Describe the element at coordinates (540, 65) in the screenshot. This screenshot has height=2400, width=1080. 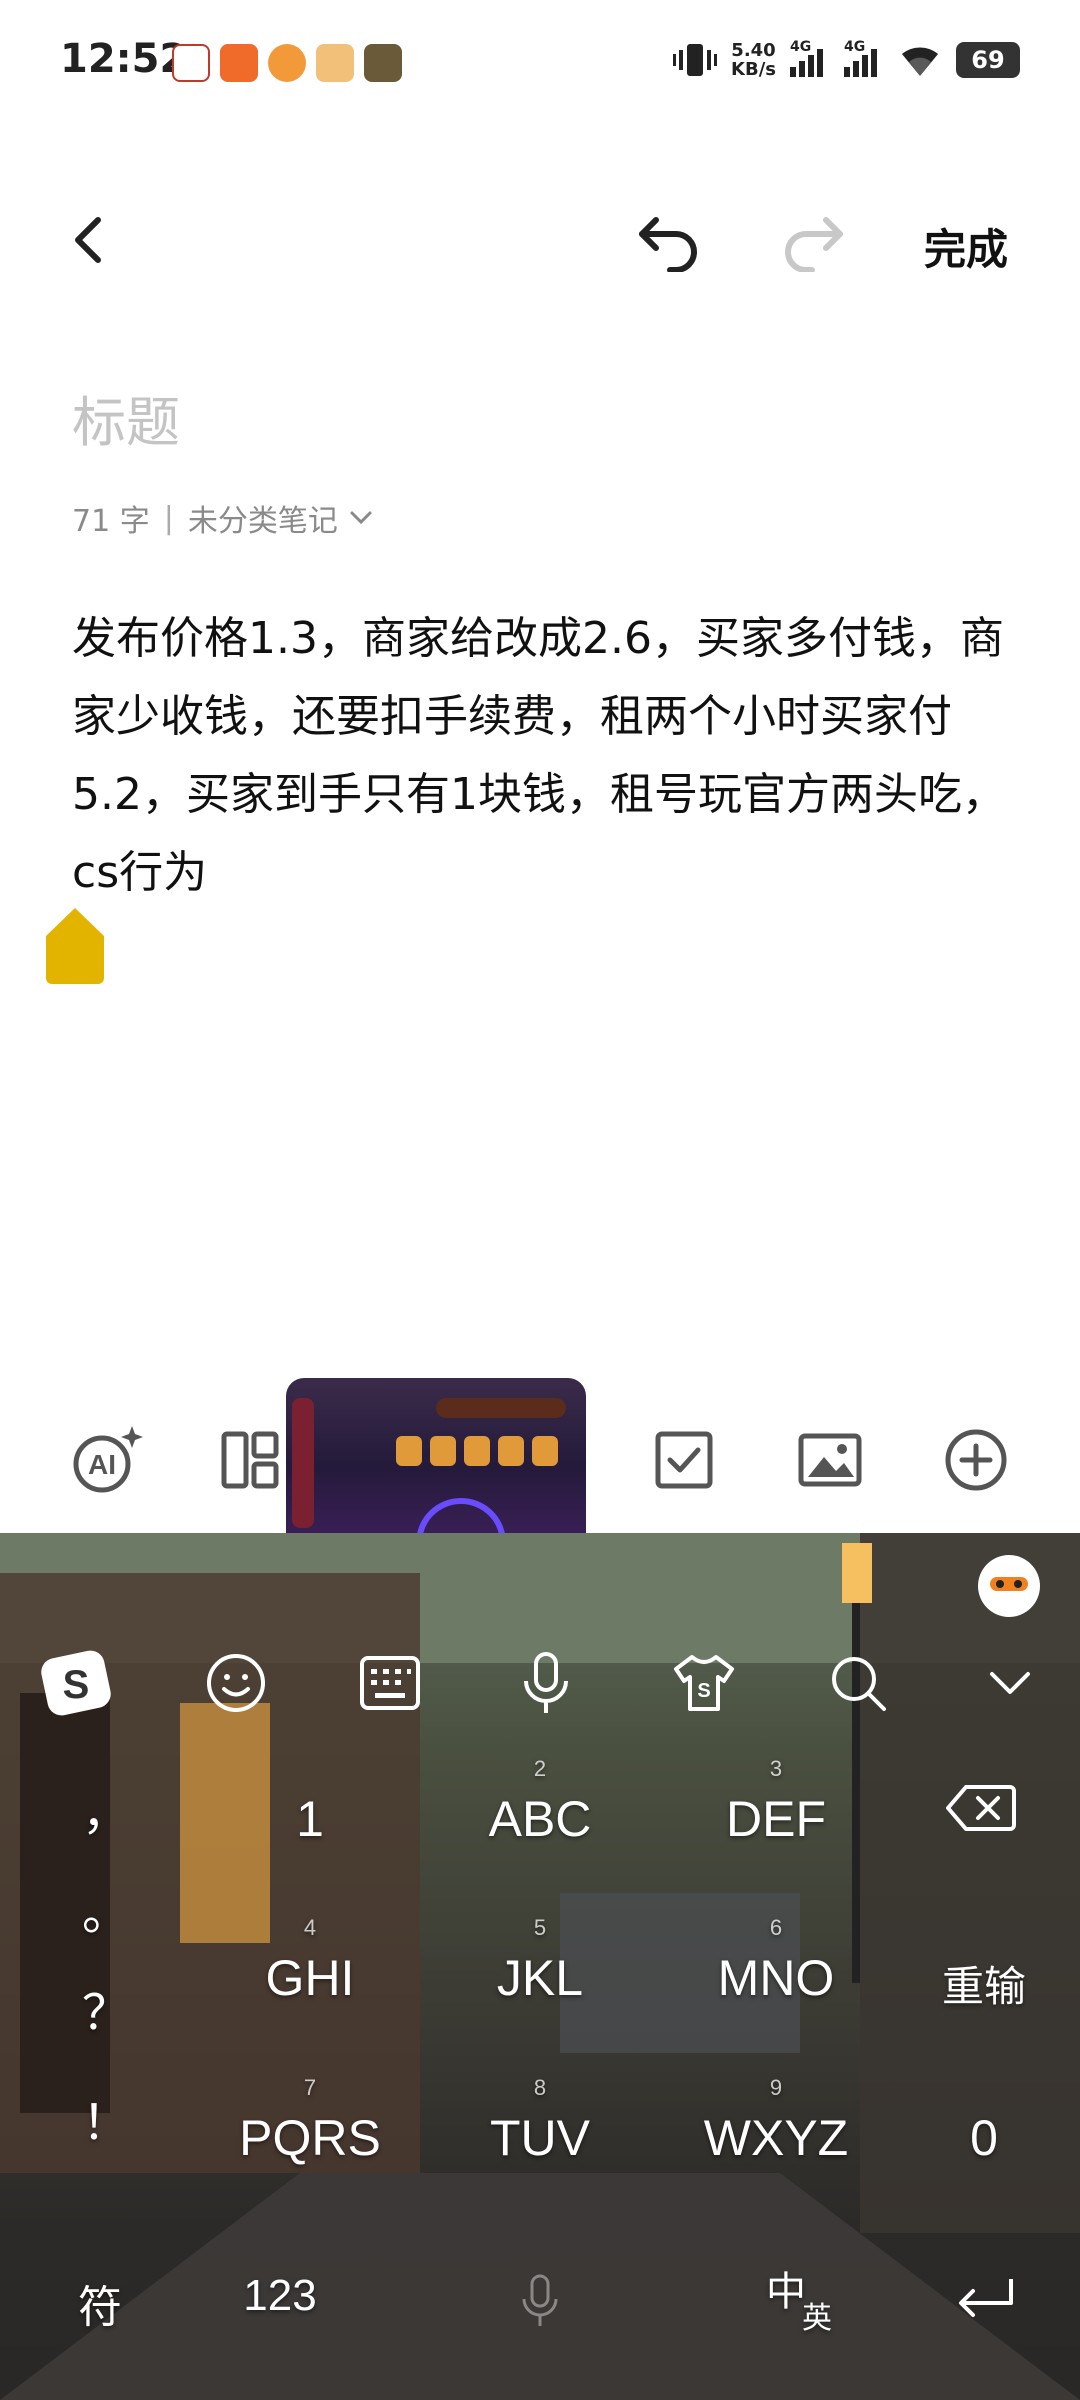
I see `status-bar: 12:52 5.40 KB/s 4G 4G 69` at that location.